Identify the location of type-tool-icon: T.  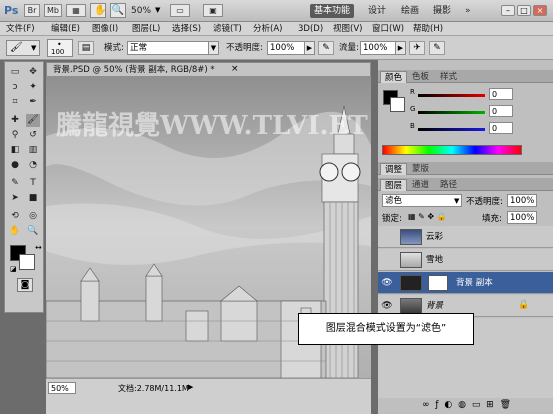
(33, 183).